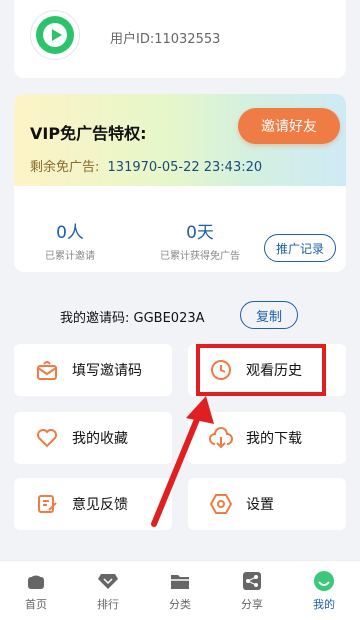 Image resolution: width=360 pixels, height=620 pixels. What do you see at coordinates (180, 604) in the screenshot?
I see `tab-label: 分类` at bounding box center [180, 604].